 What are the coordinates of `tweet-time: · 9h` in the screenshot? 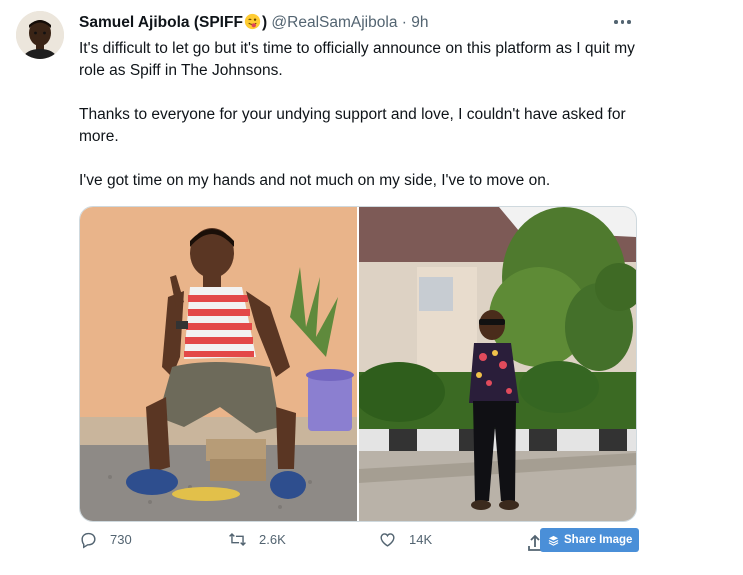 It's located at (415, 22).